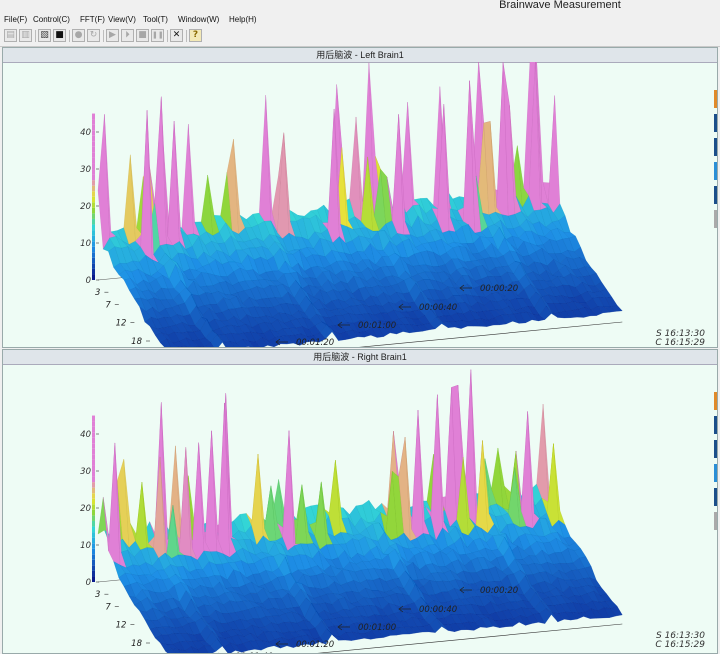 The width and height of the screenshot is (720, 654). I want to click on window-title: Brainwave Measurement, so click(560, 5).